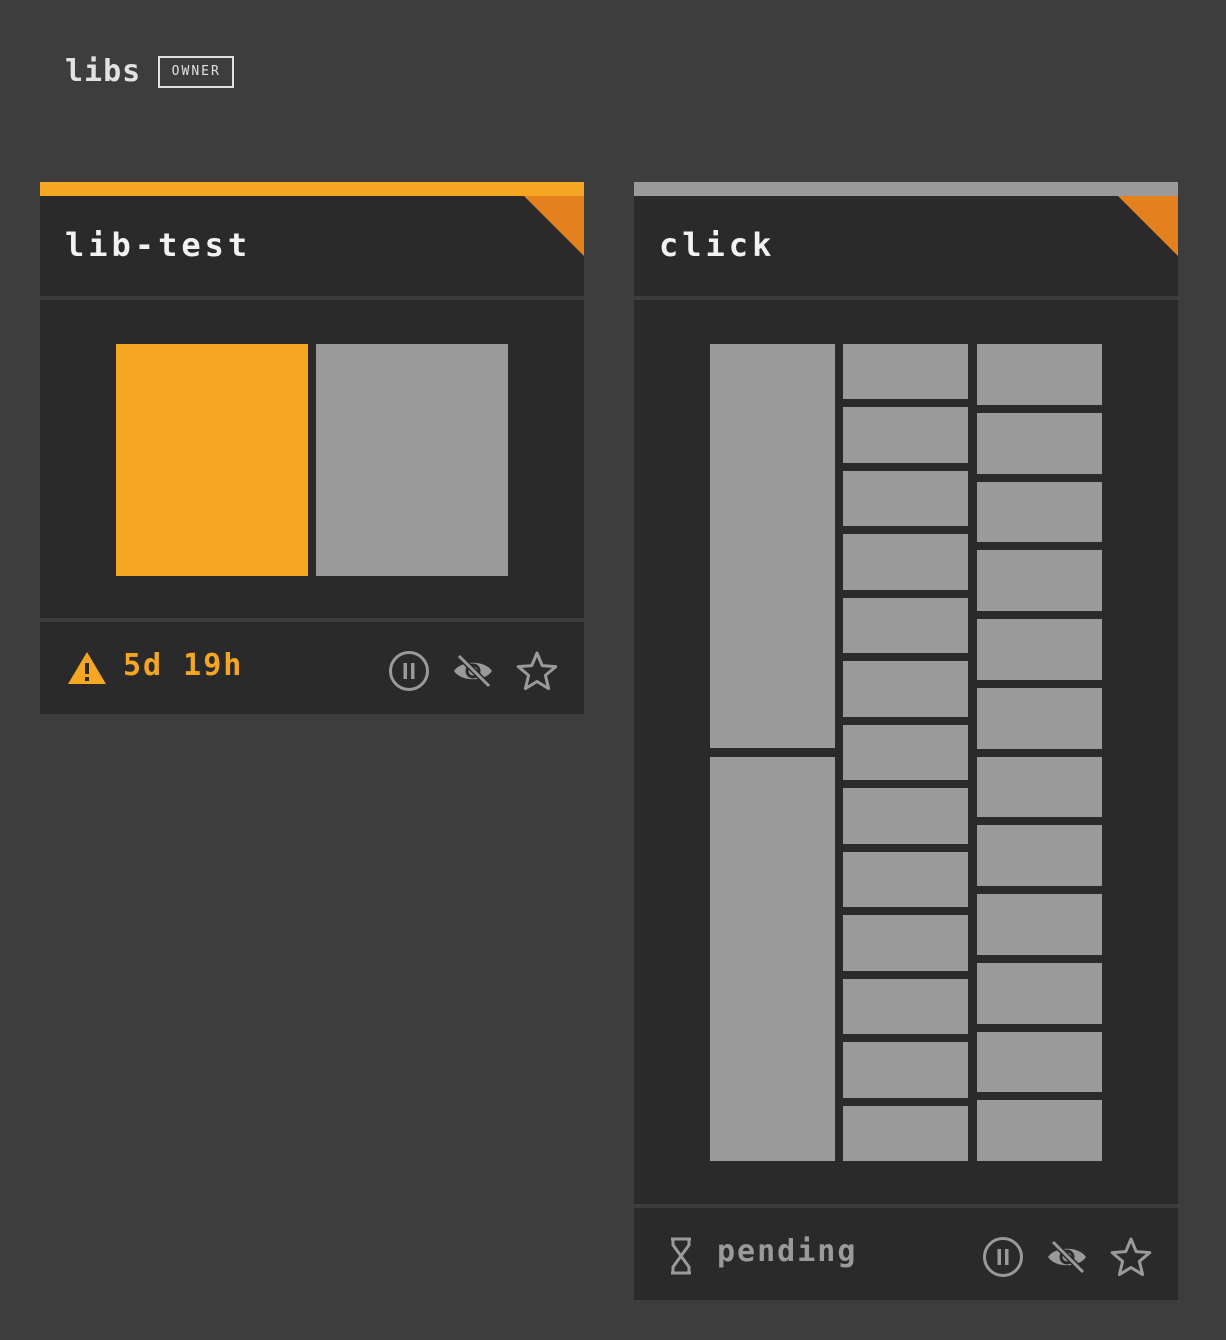 The height and width of the screenshot is (1340, 1226). I want to click on warning-icon, so click(87, 670).